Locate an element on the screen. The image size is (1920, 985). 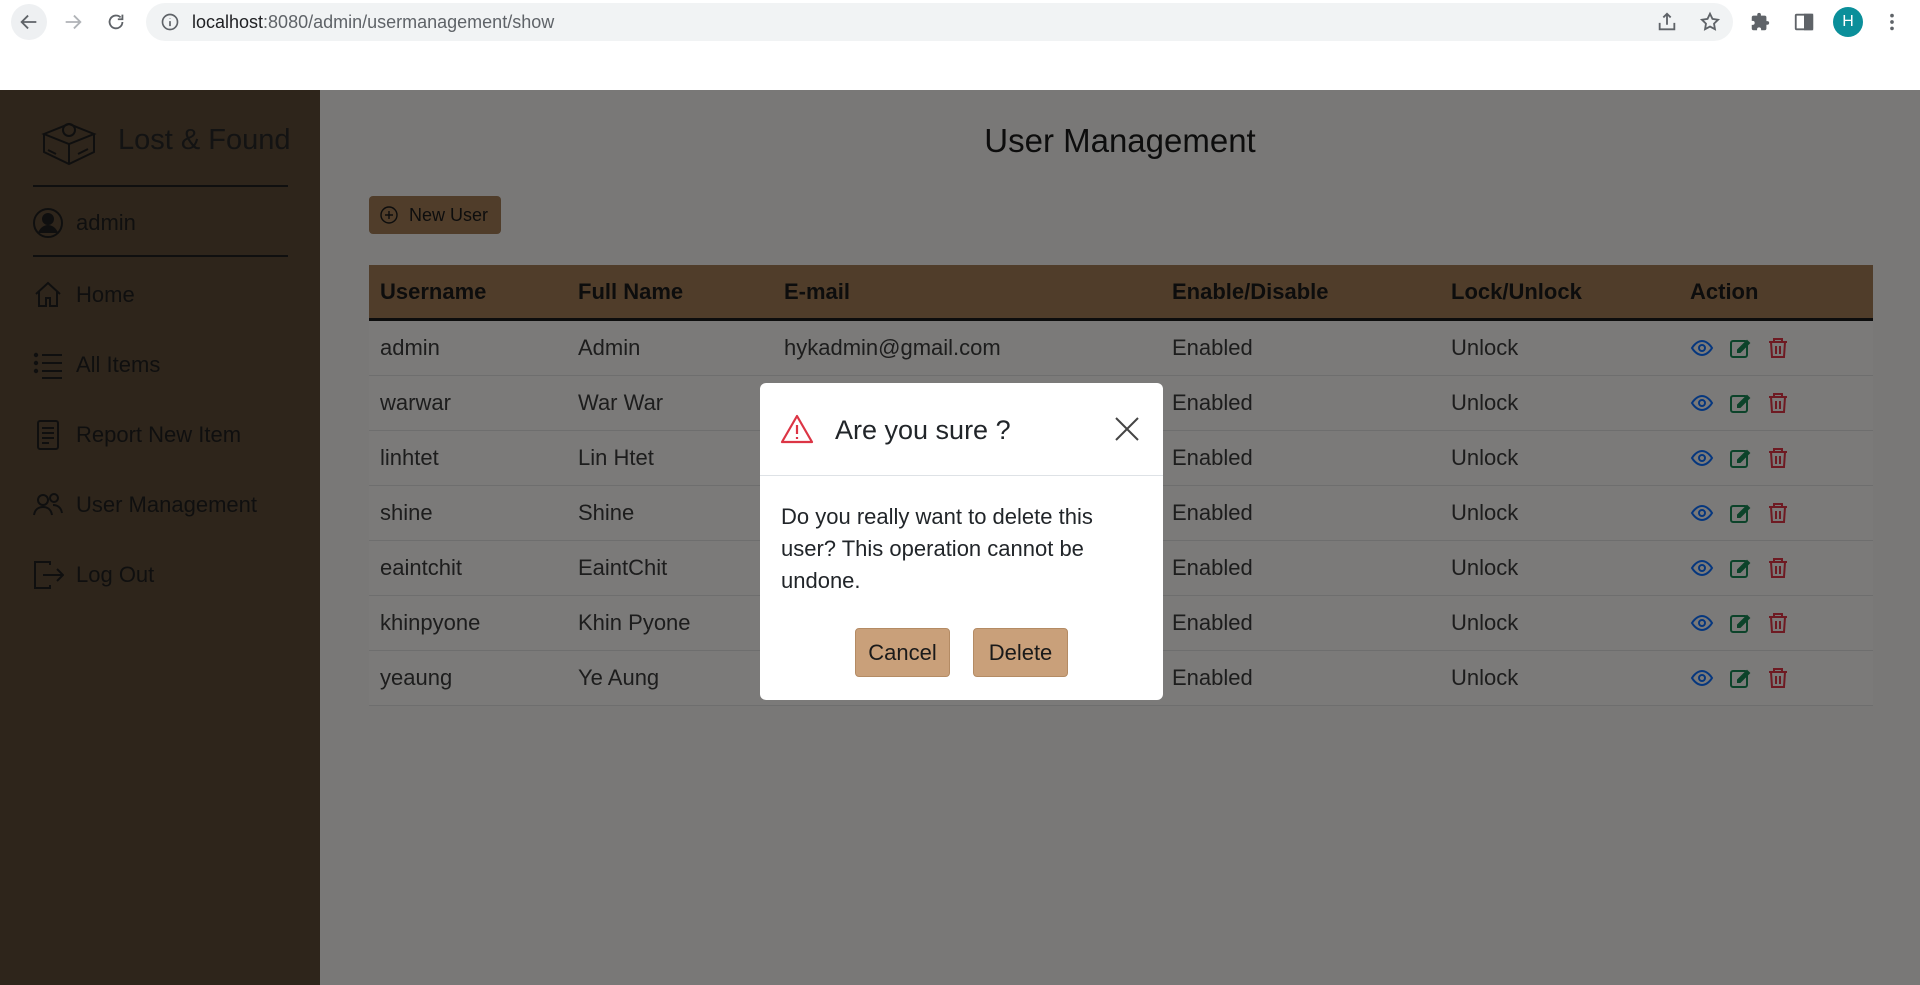
reload-button is located at coordinates (116, 22).